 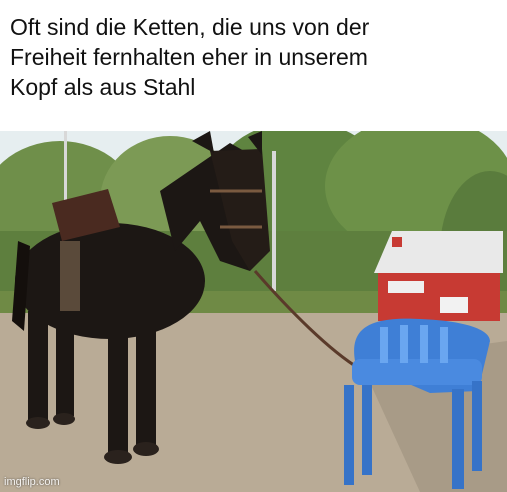 What do you see at coordinates (274, 231) in the screenshot?
I see `lamp-post` at bounding box center [274, 231].